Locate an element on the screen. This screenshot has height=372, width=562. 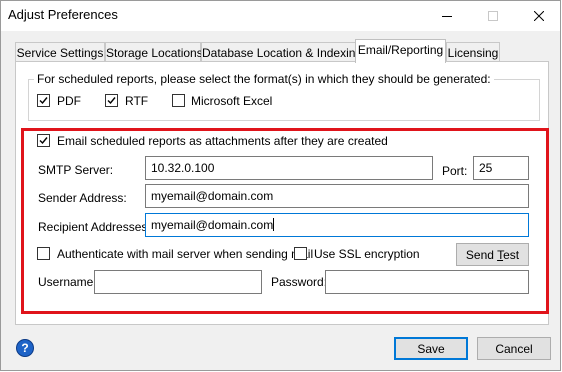
excel-label: Microsoft Excel is located at coordinates (232, 101).